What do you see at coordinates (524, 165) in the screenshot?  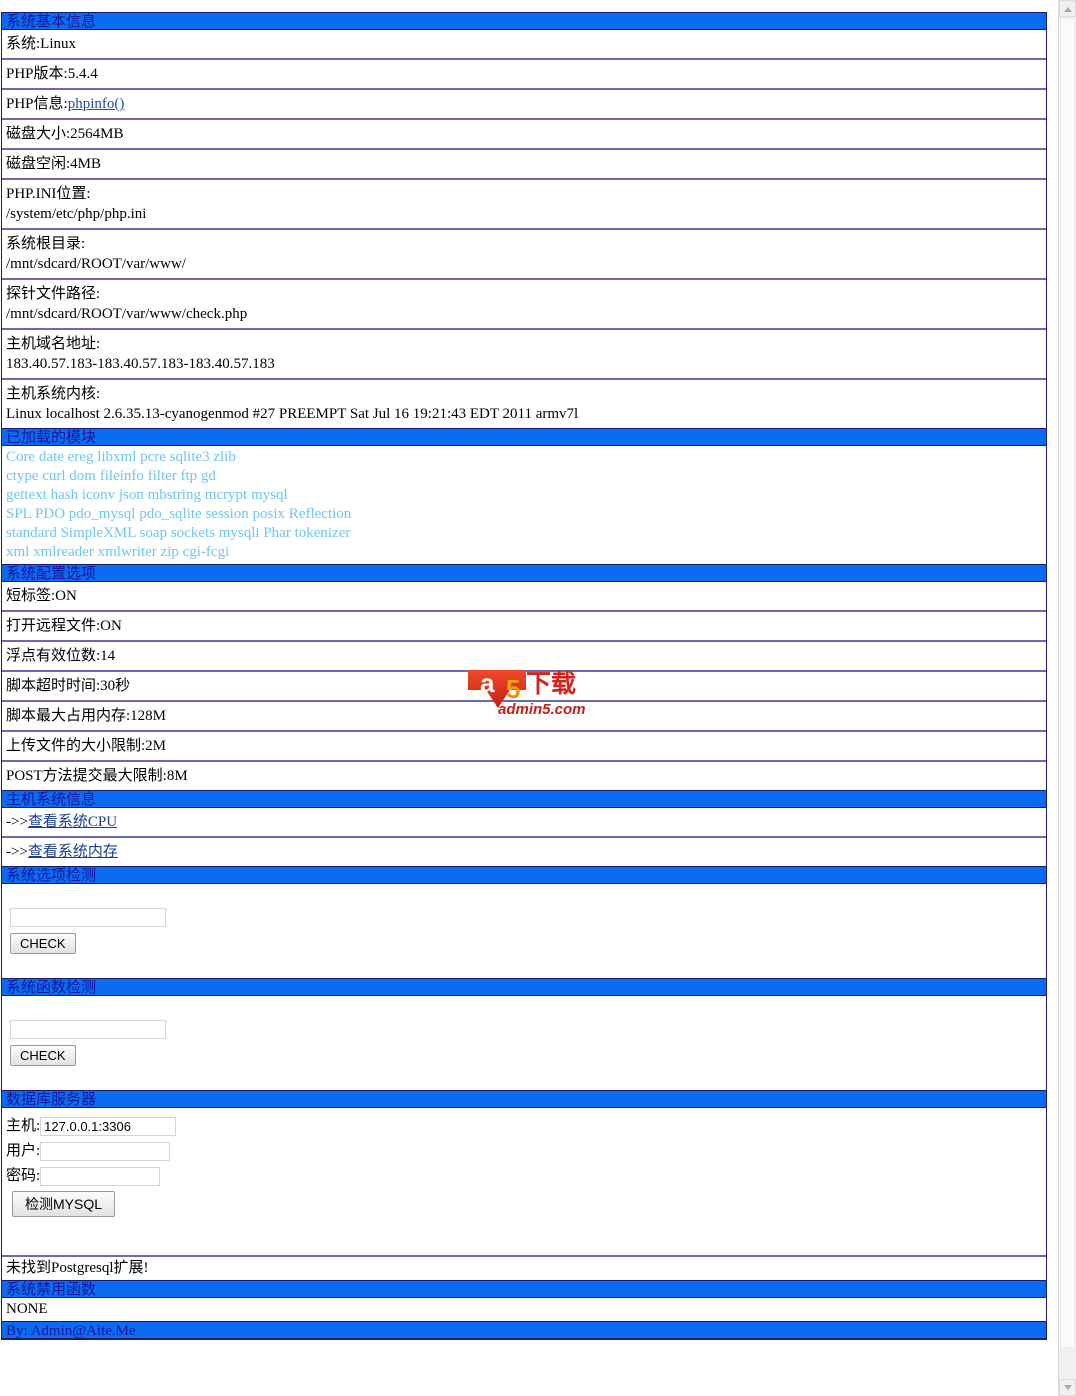 I see `row-disk-free: 磁盘空闲:4MB` at bounding box center [524, 165].